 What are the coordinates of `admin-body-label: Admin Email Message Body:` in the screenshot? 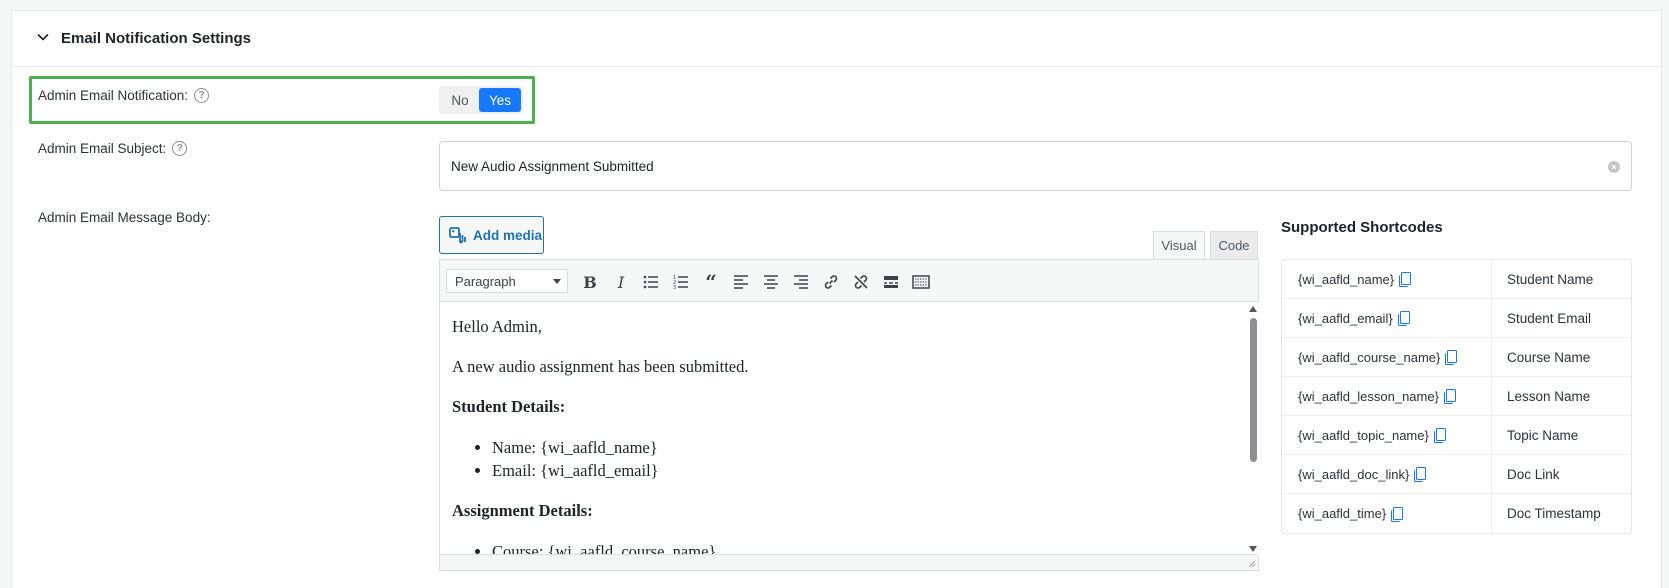 It's located at (124, 217).